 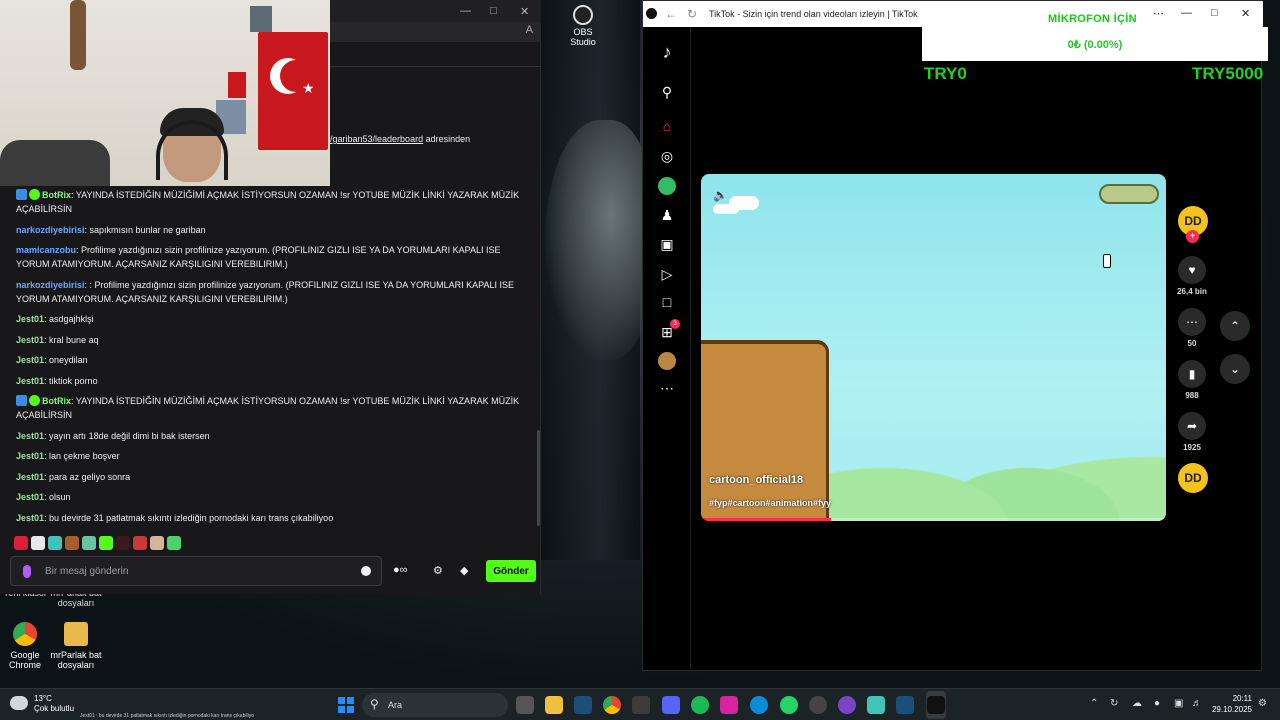 What do you see at coordinates (1192, 236) in the screenshot?
I see `follow-plus-icon: +` at bounding box center [1192, 236].